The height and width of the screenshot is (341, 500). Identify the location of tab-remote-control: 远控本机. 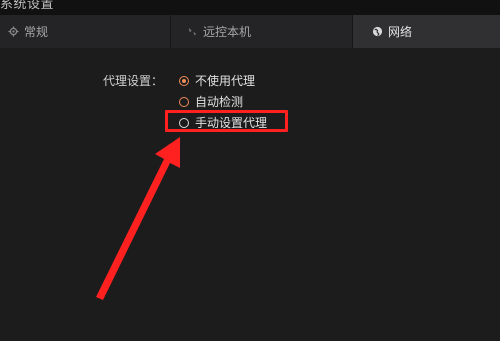
(262, 31).